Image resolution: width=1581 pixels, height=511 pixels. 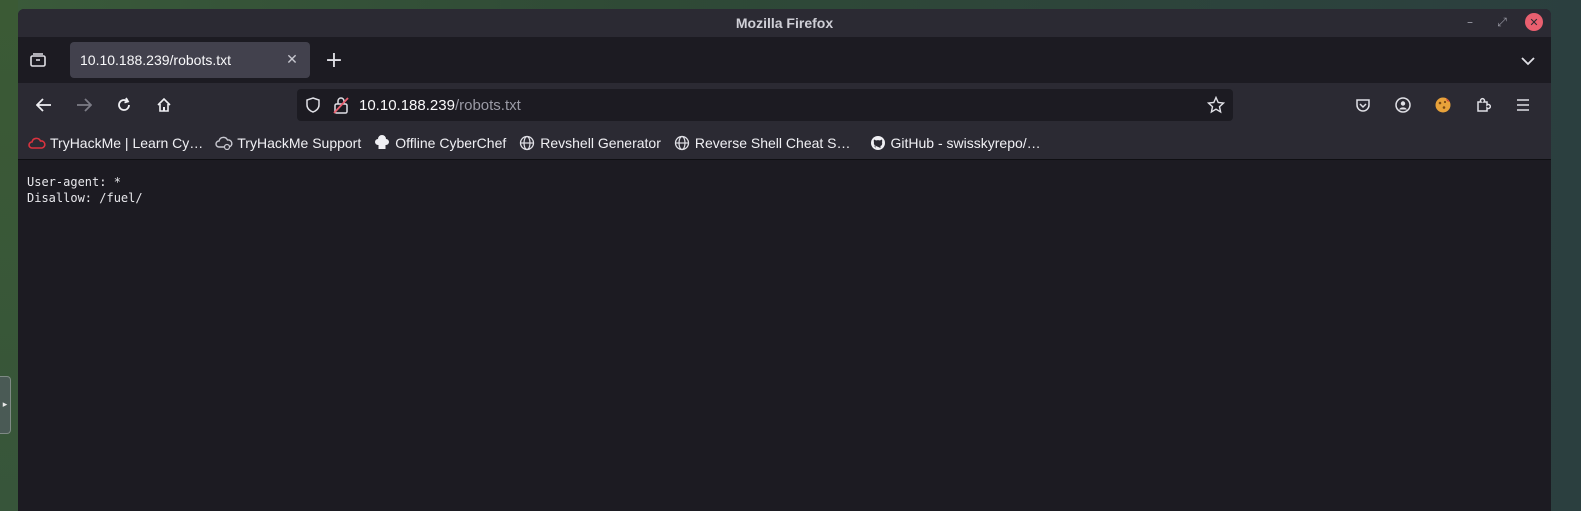 What do you see at coordinates (334, 60) in the screenshot?
I see `new-tab-button: +` at bounding box center [334, 60].